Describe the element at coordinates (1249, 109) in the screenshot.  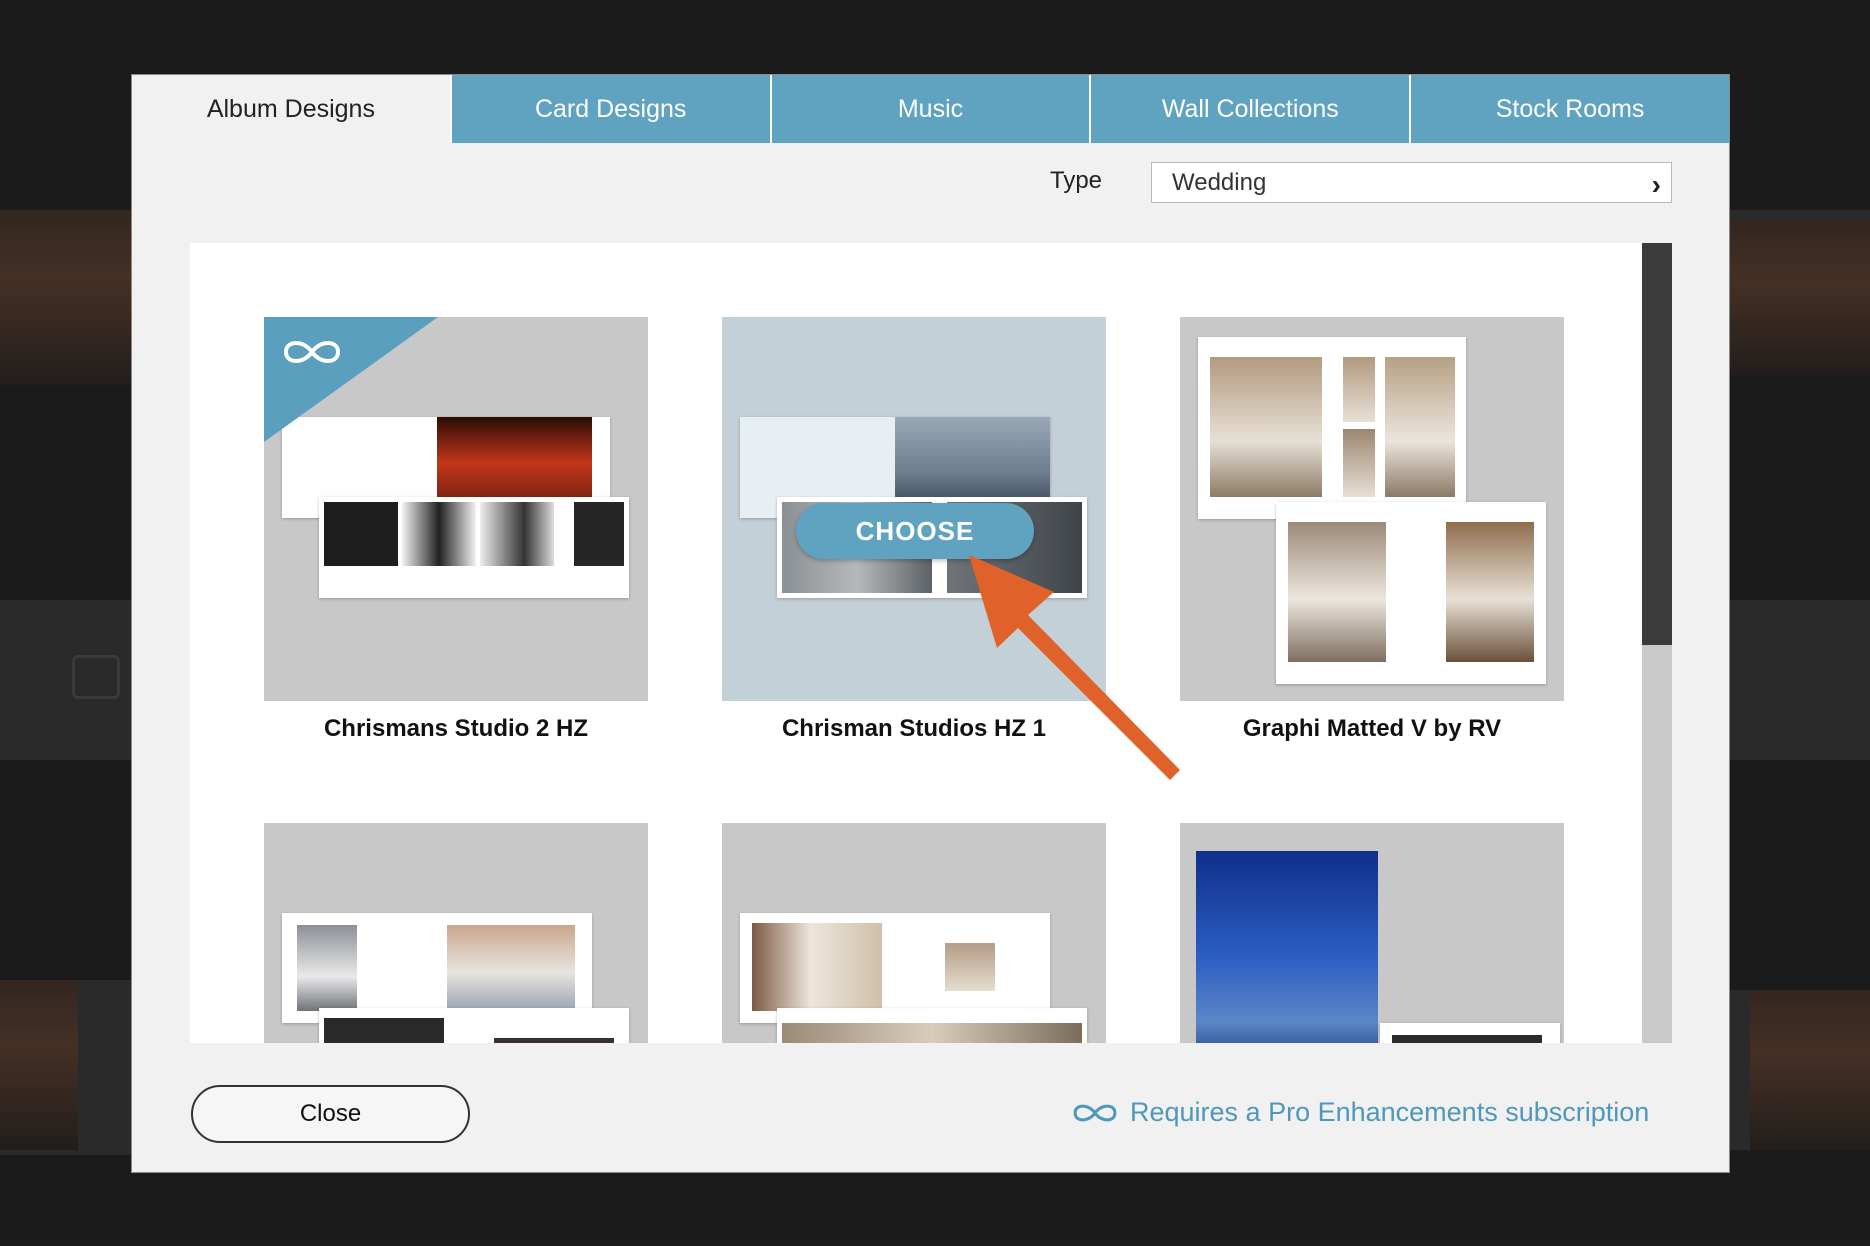
I see `tab-wall-collections: Wall Collections` at that location.